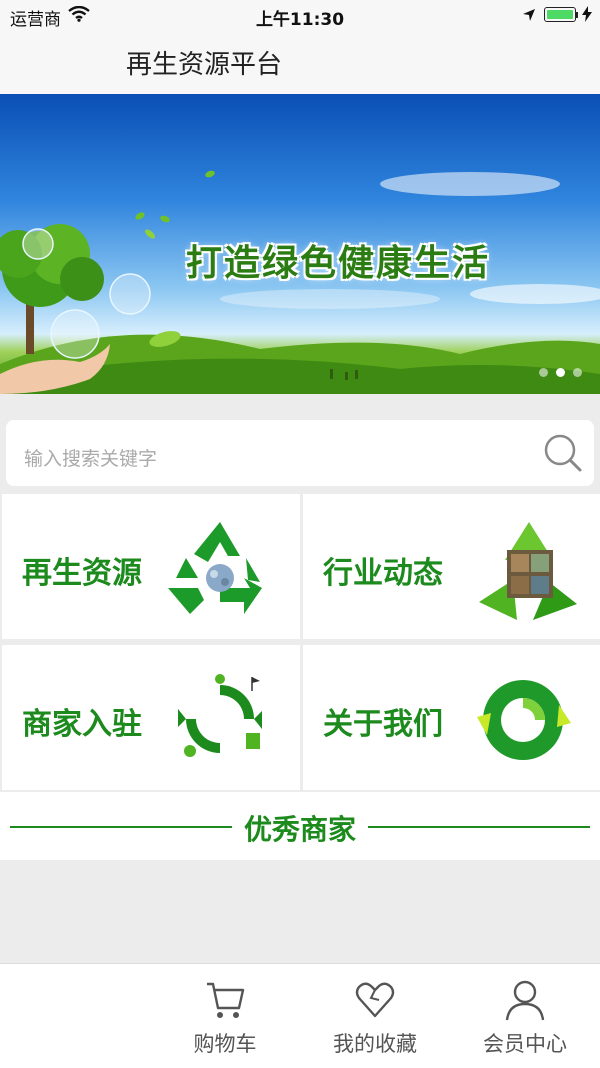  What do you see at coordinates (525, 1044) in the screenshot?
I see `tab-label: 会员中心` at bounding box center [525, 1044].